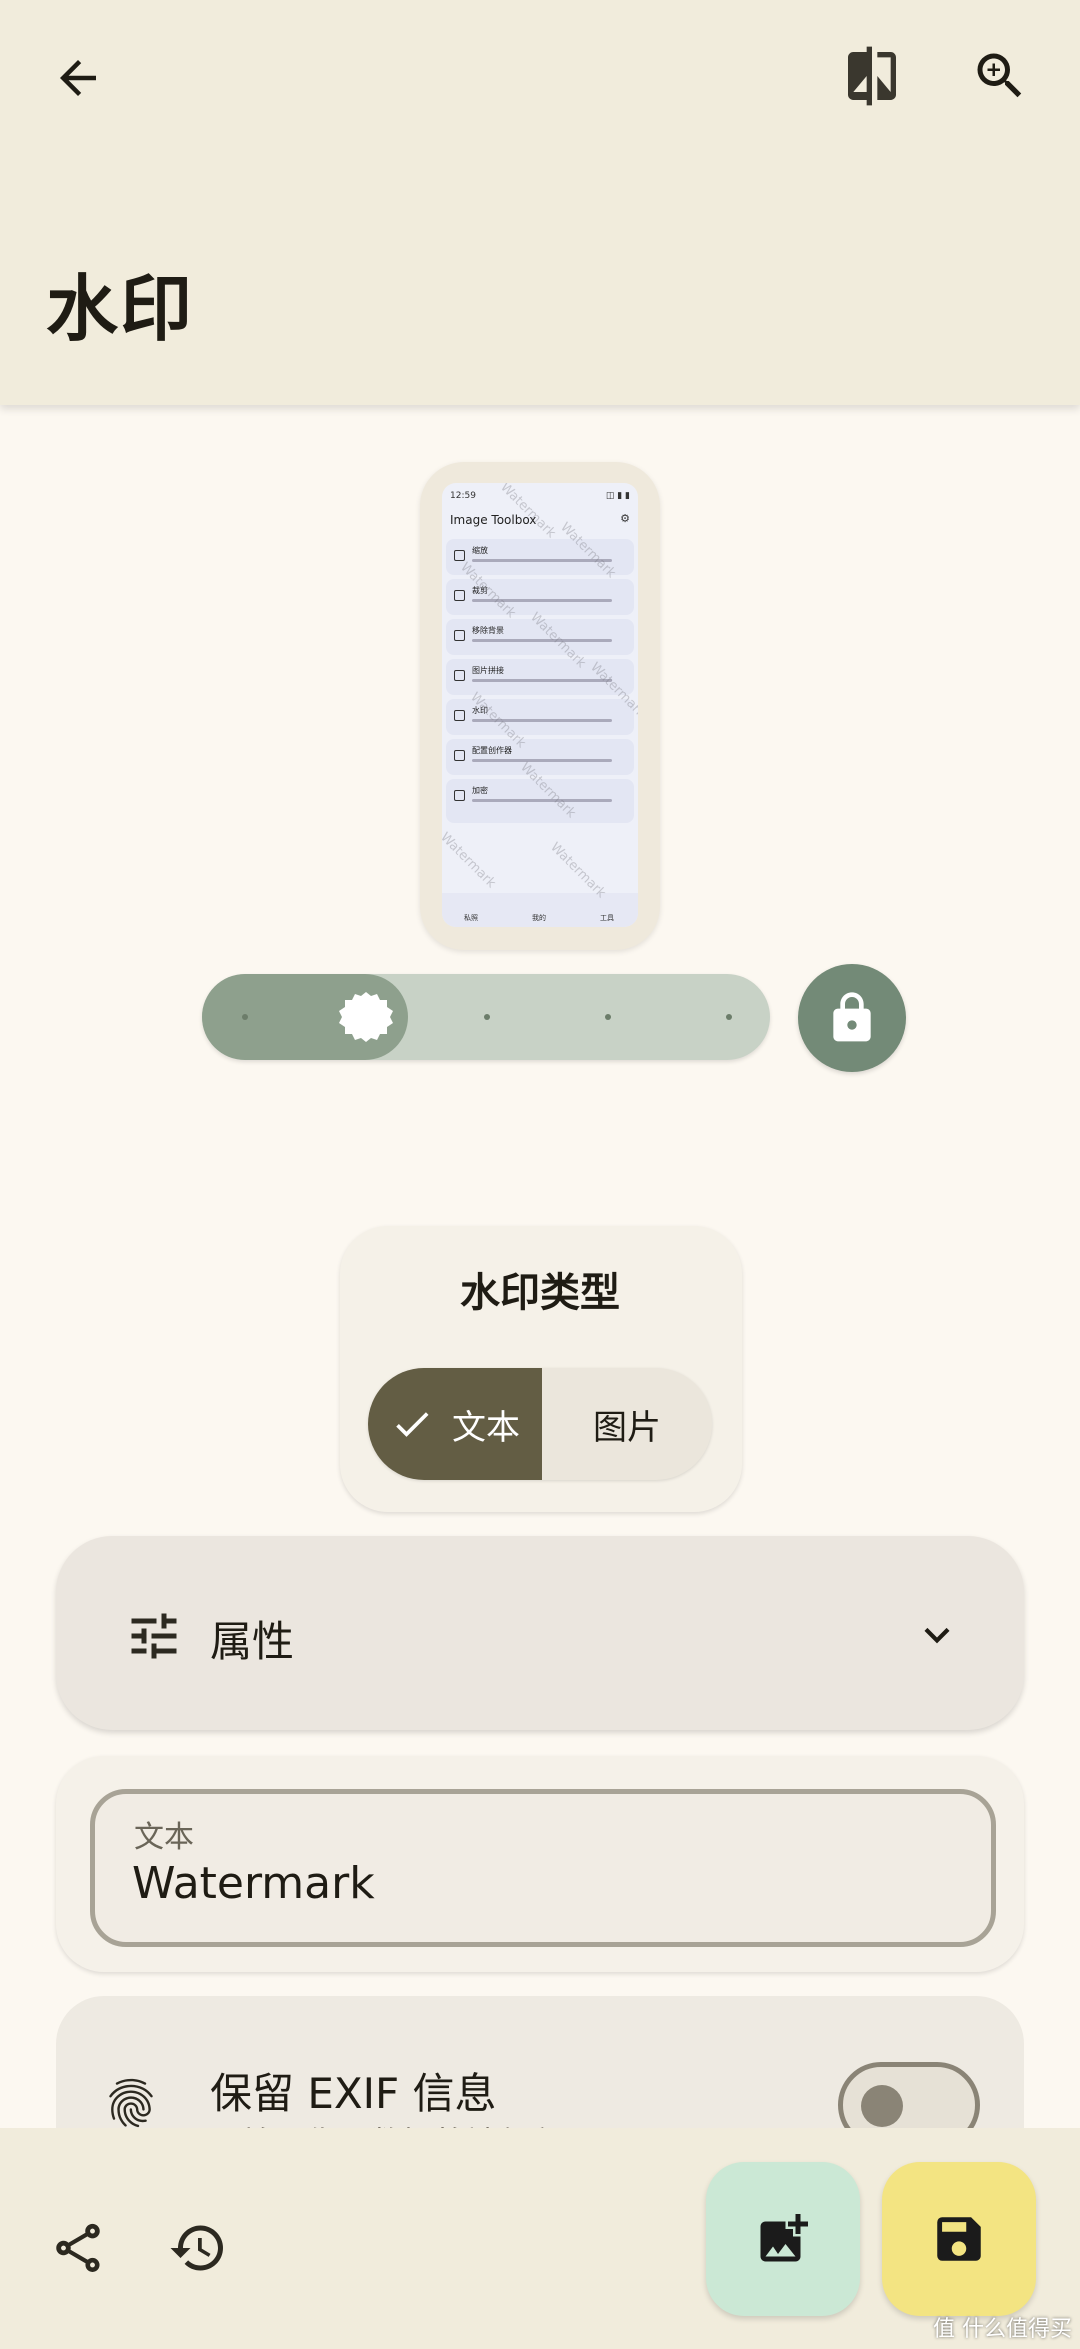 Image resolution: width=1080 pixels, height=2349 pixels. I want to click on share-icon, so click(78, 2247).